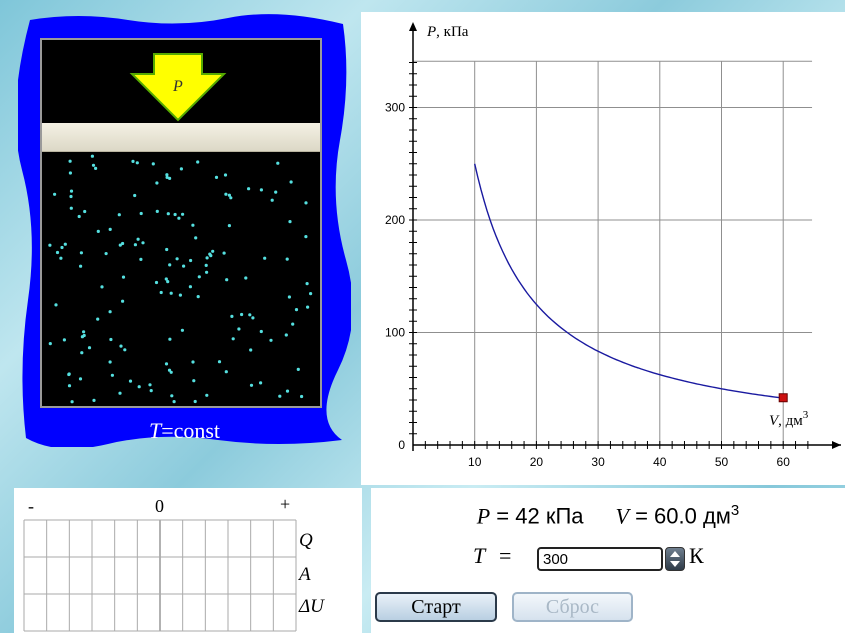  I want to click on energy-balance-panel: - 0 + Q A ΔU, so click(188, 560).